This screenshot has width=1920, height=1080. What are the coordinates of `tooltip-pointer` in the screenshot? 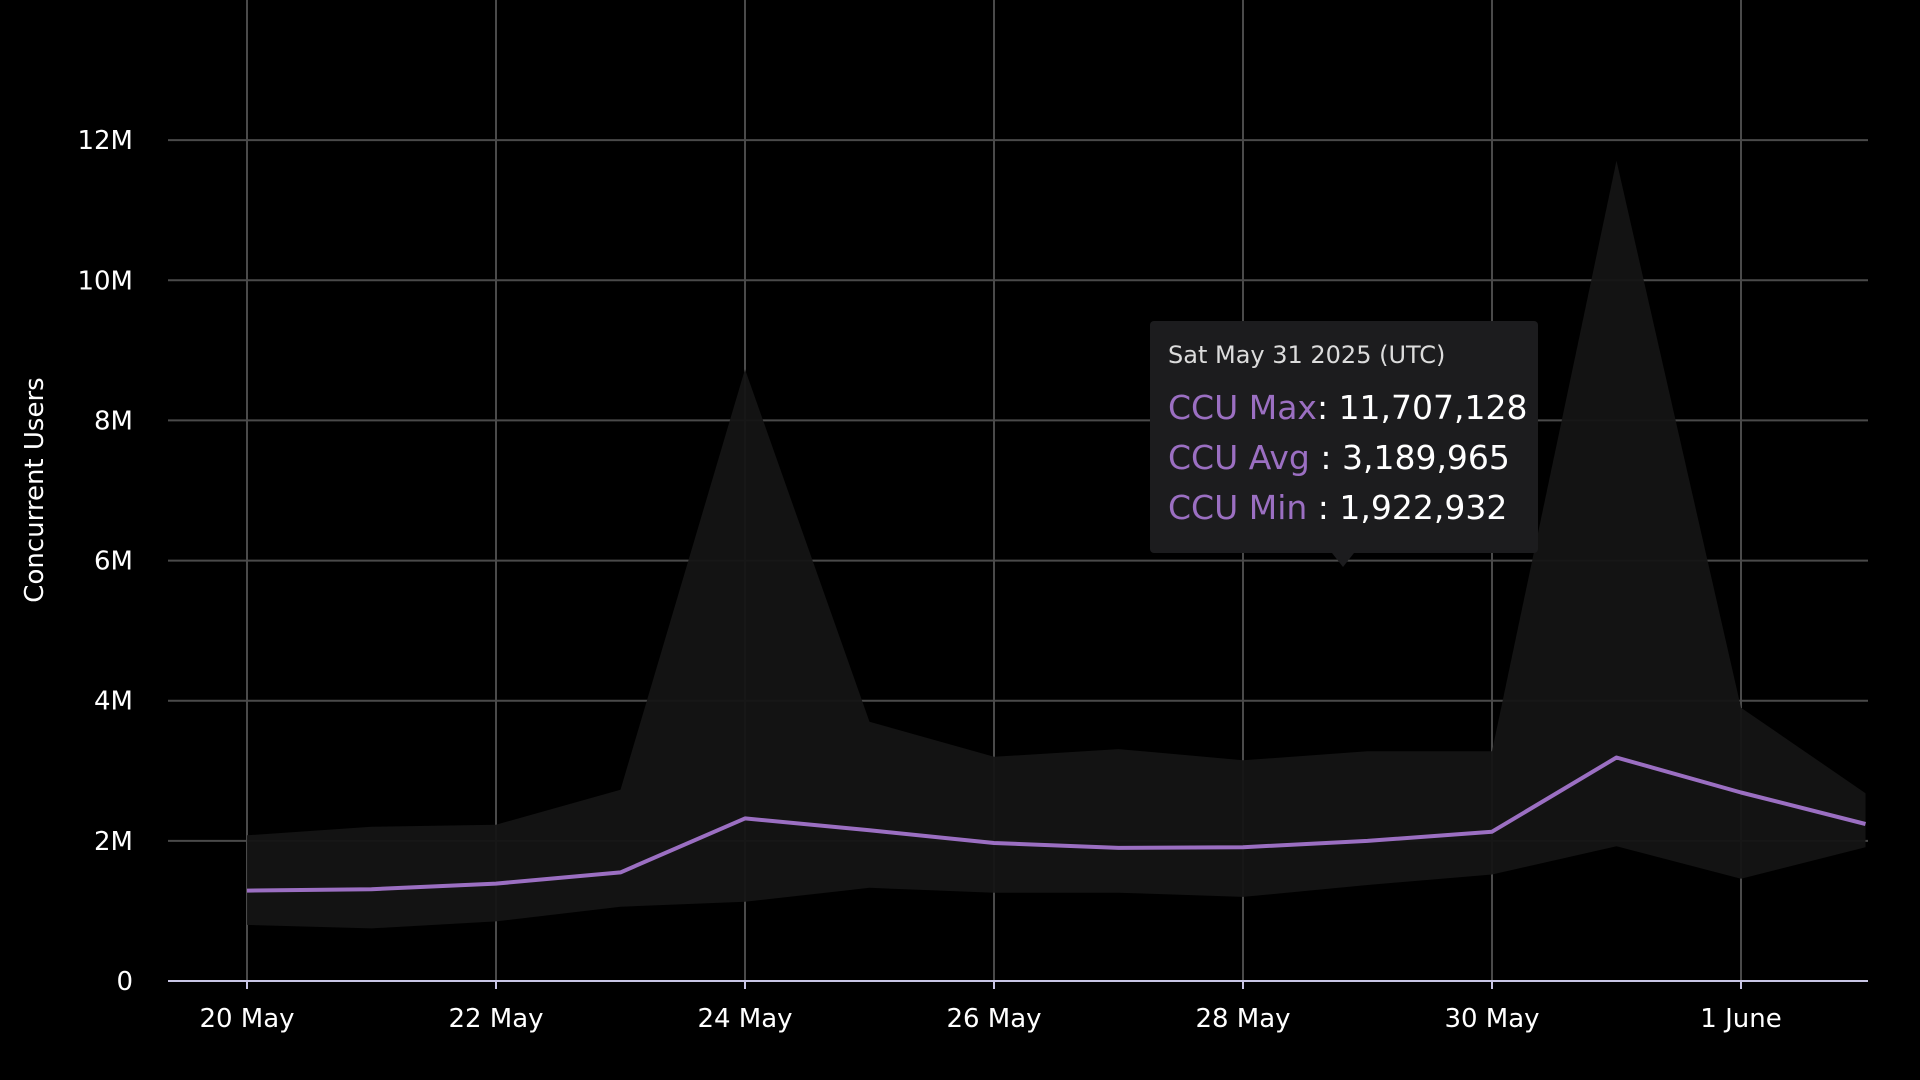 It's located at (1343, 560).